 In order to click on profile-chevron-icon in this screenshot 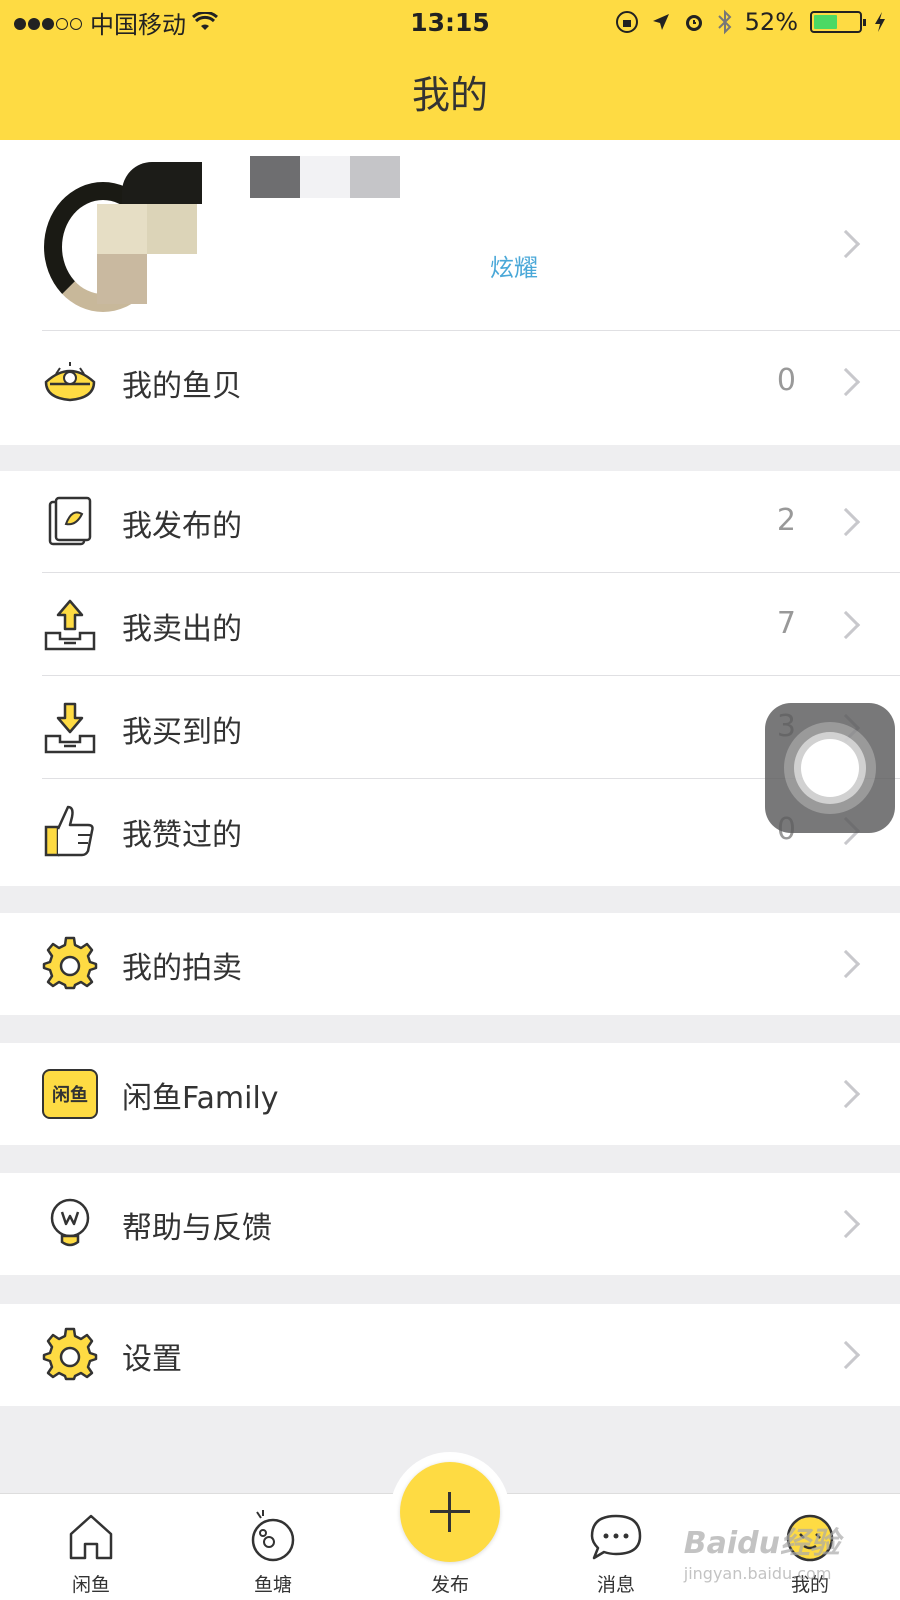, I will do `click(846, 244)`.